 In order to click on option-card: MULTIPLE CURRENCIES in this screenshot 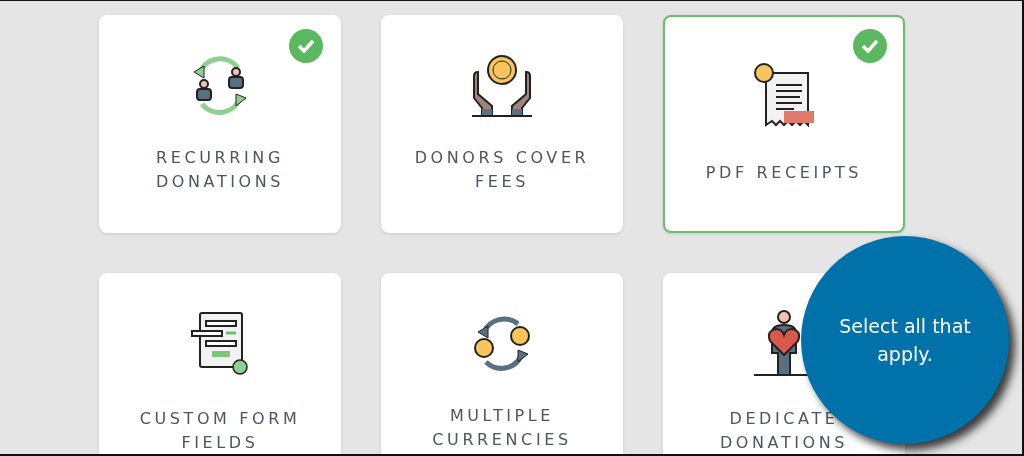, I will do `click(502, 363)`.